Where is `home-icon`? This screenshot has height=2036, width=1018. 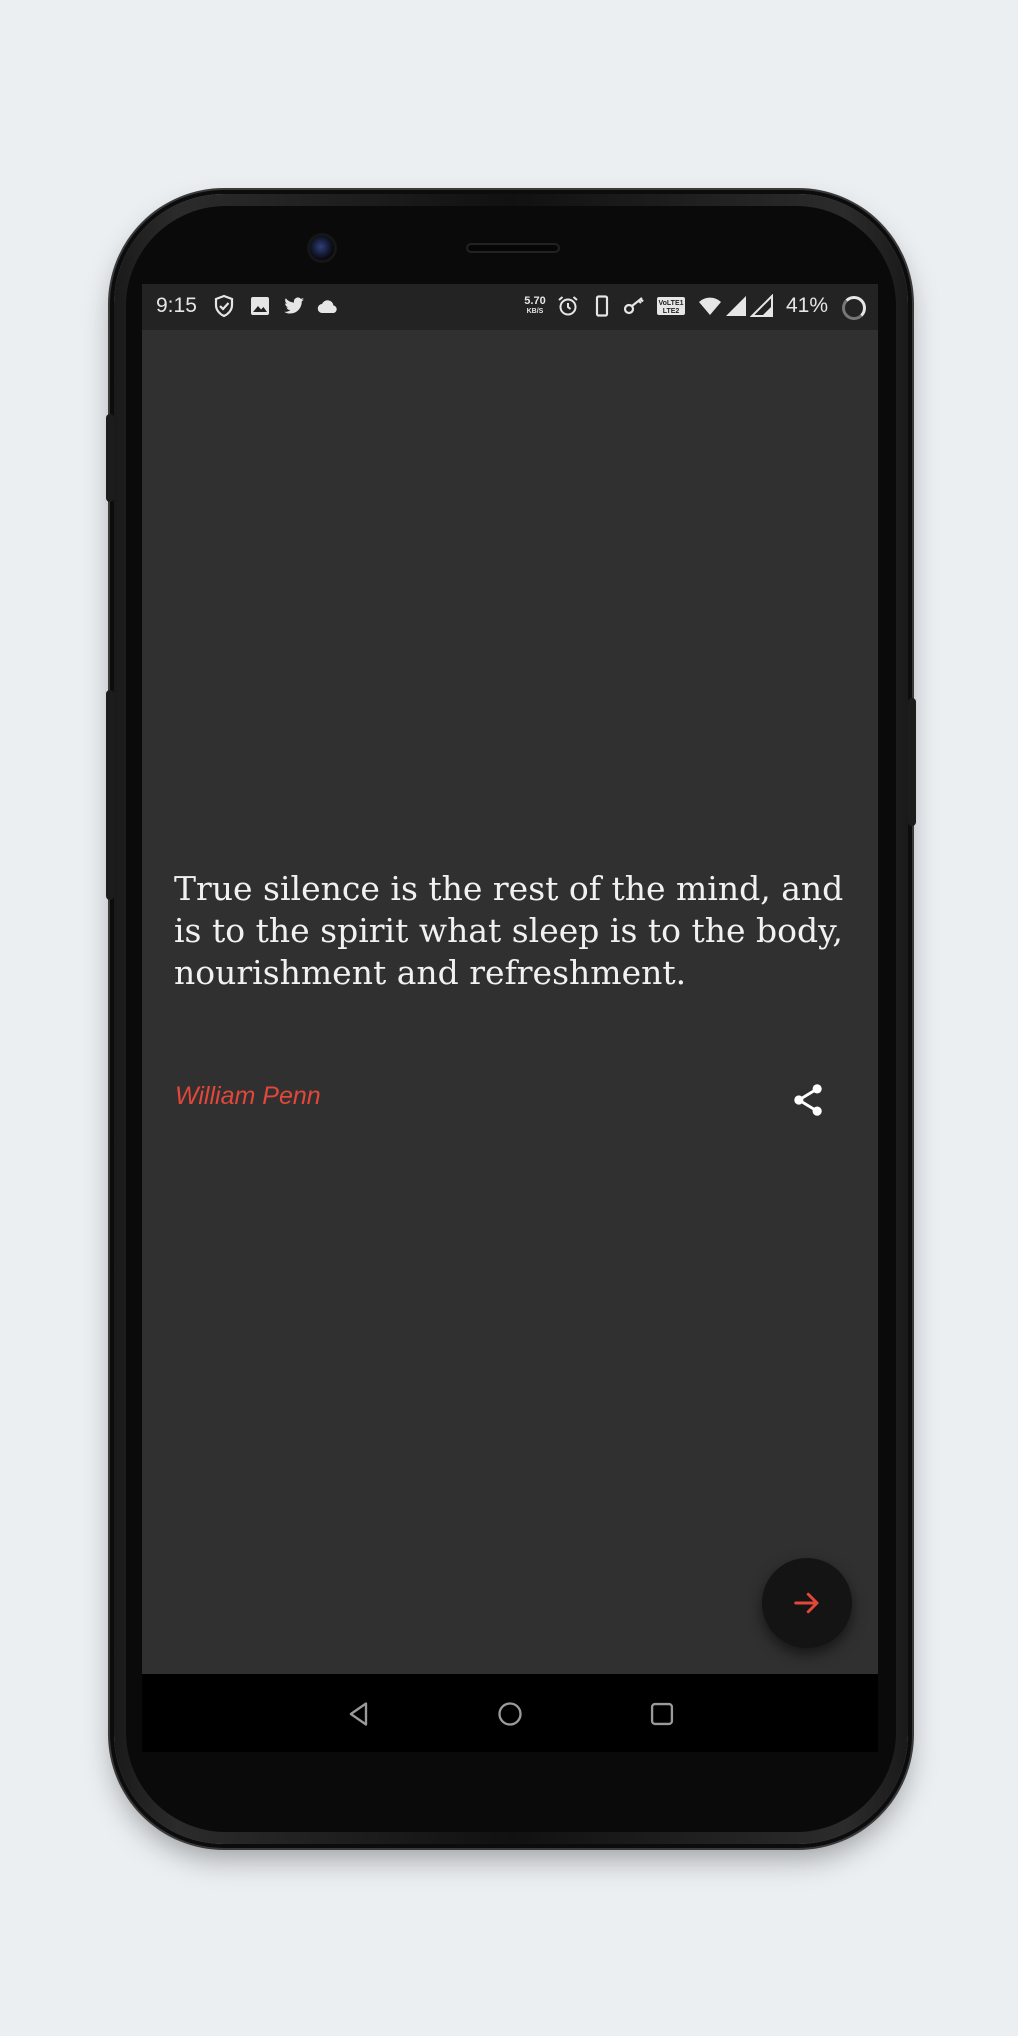 home-icon is located at coordinates (510, 1714).